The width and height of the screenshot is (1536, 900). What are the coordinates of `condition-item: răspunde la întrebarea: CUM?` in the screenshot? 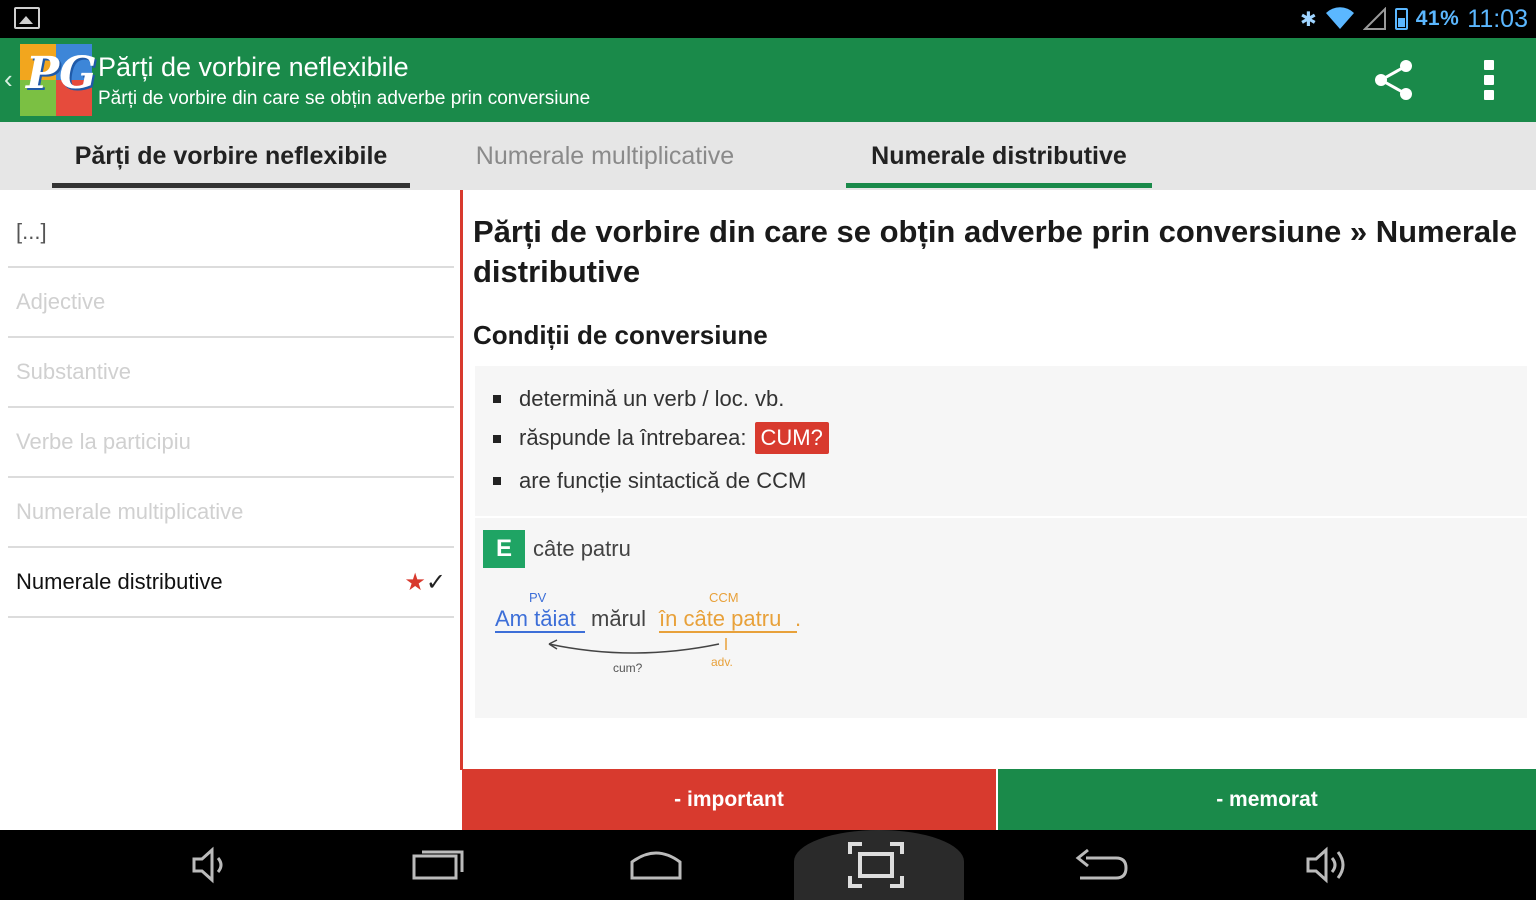 It's located at (661, 438).